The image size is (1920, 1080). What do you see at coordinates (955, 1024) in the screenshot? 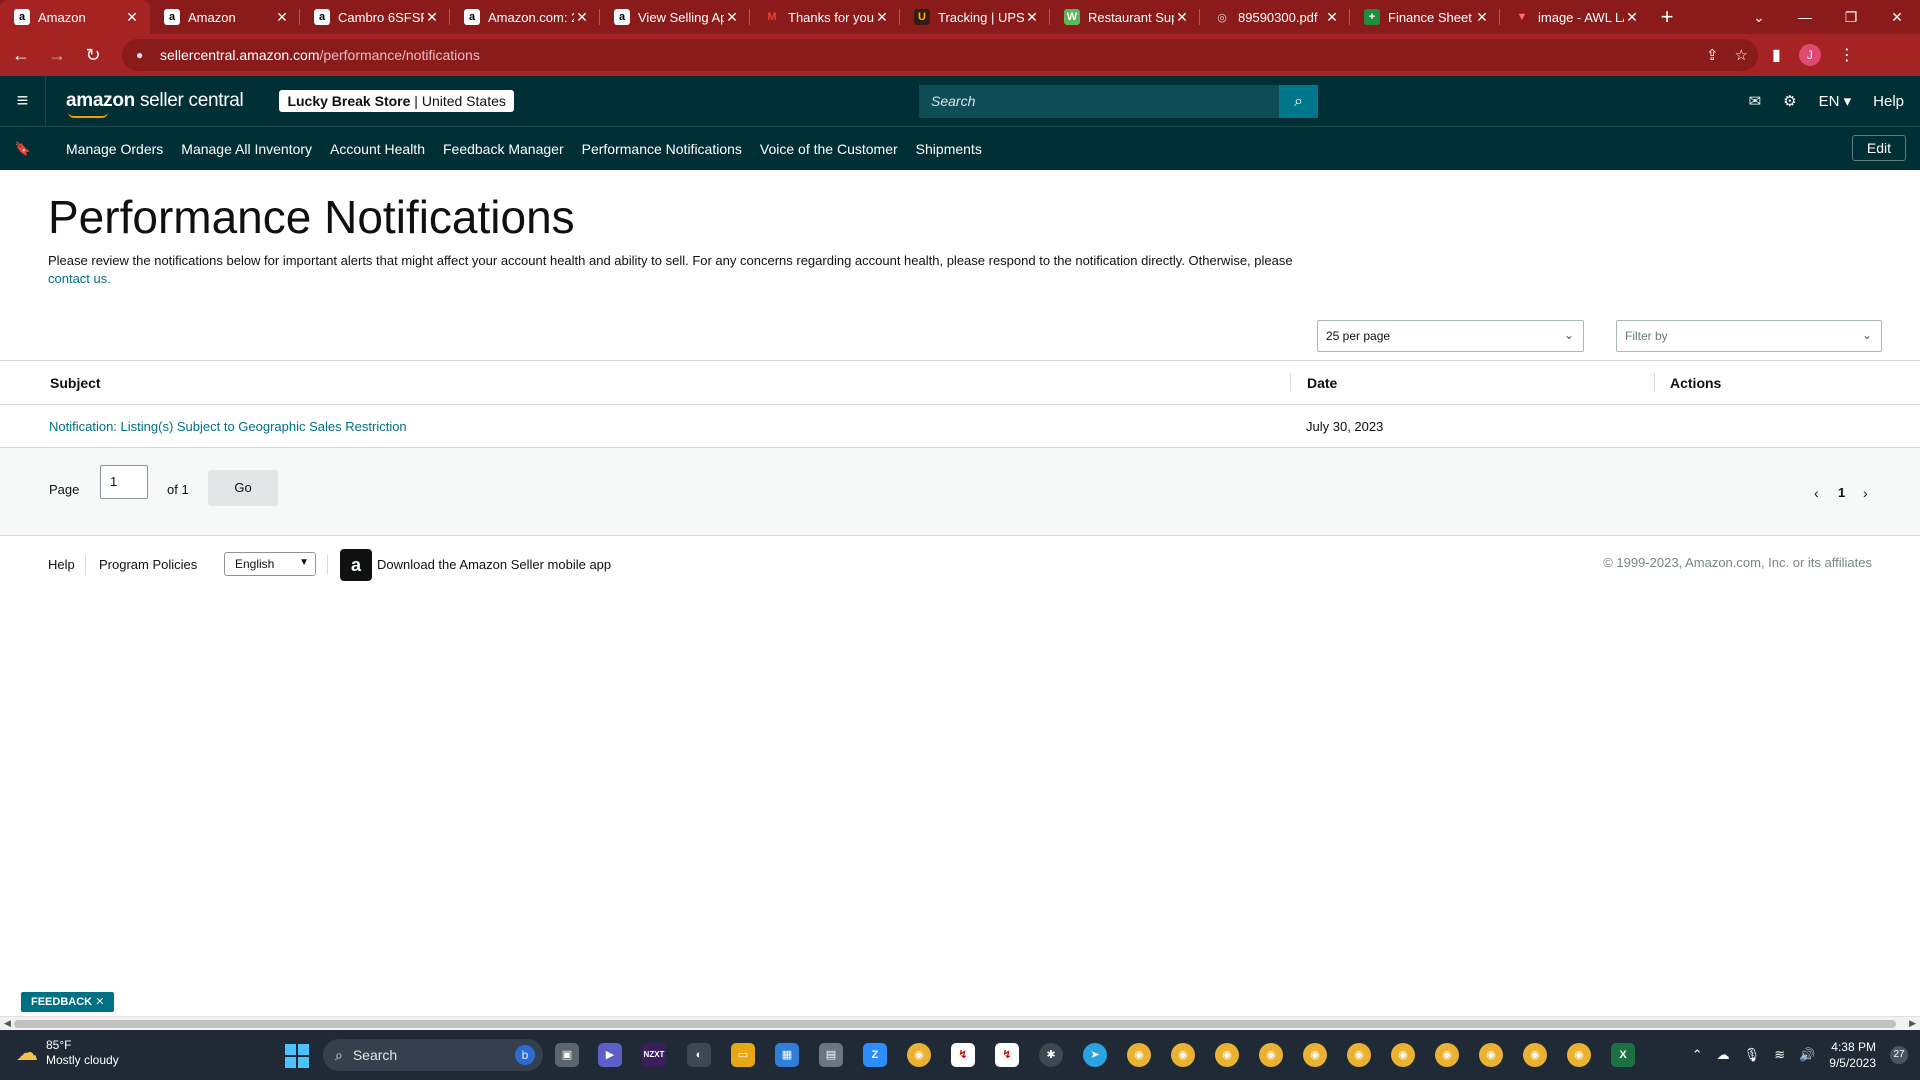
I see `scrollbar-thumb` at bounding box center [955, 1024].